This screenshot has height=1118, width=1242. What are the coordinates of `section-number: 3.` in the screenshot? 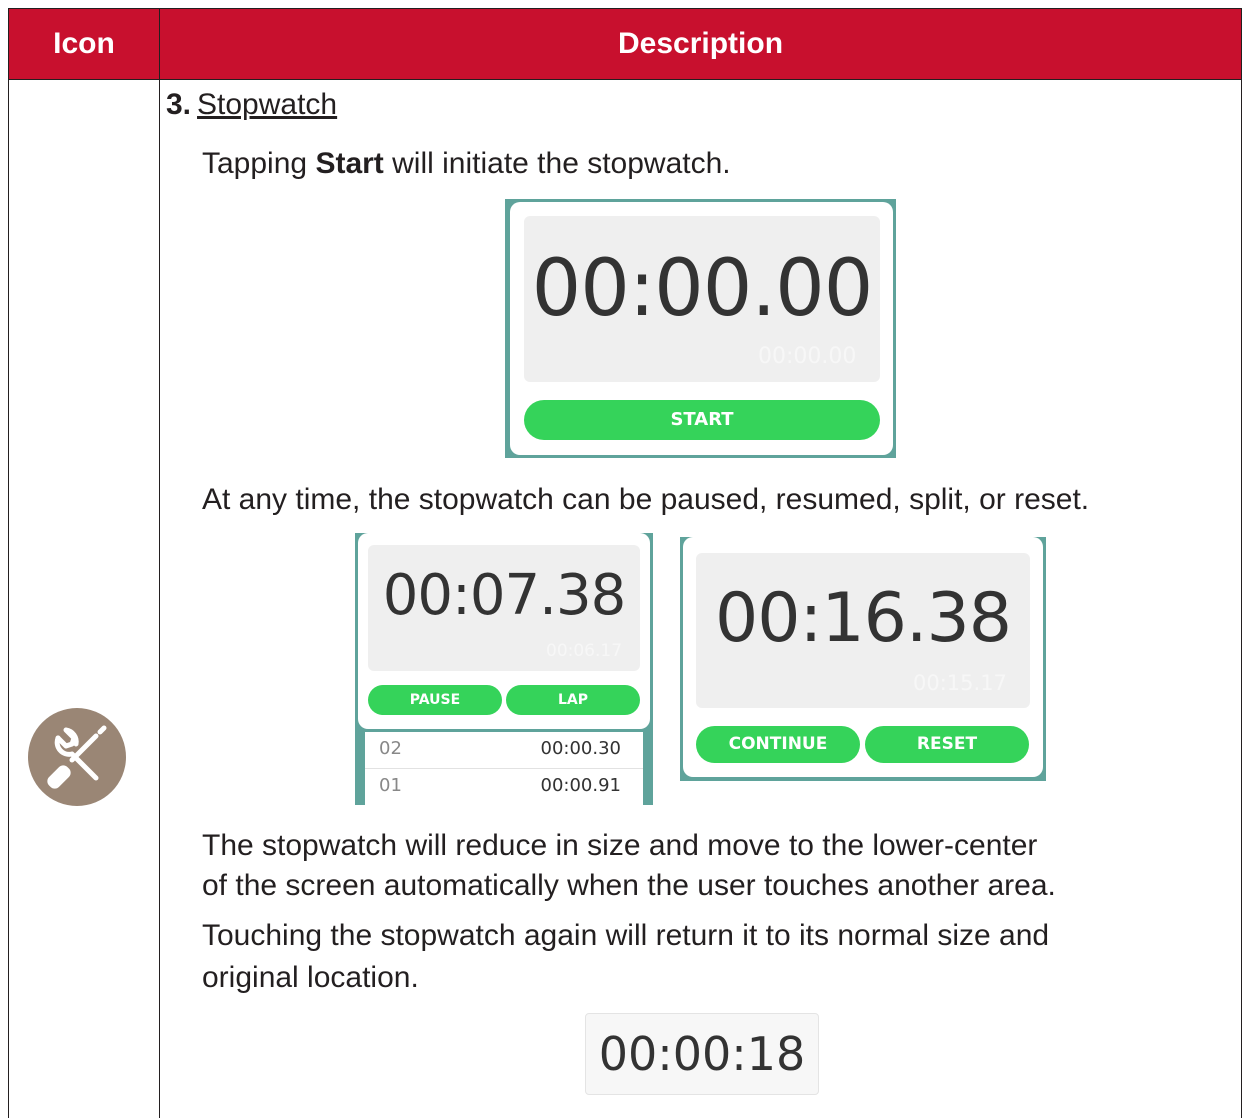 It's located at (179, 104).